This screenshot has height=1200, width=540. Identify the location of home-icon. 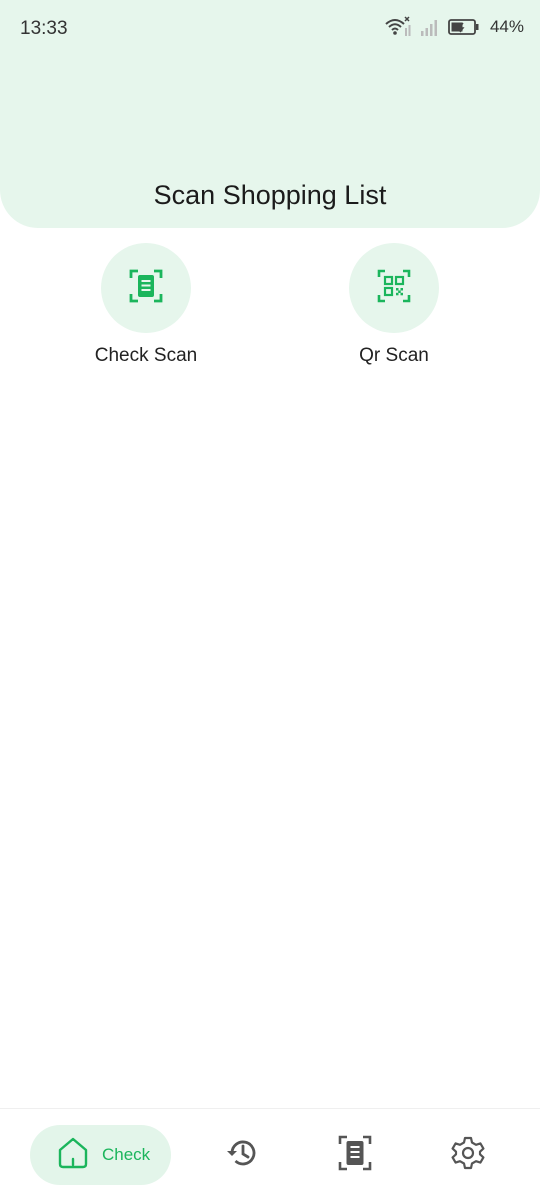
(73, 1155).